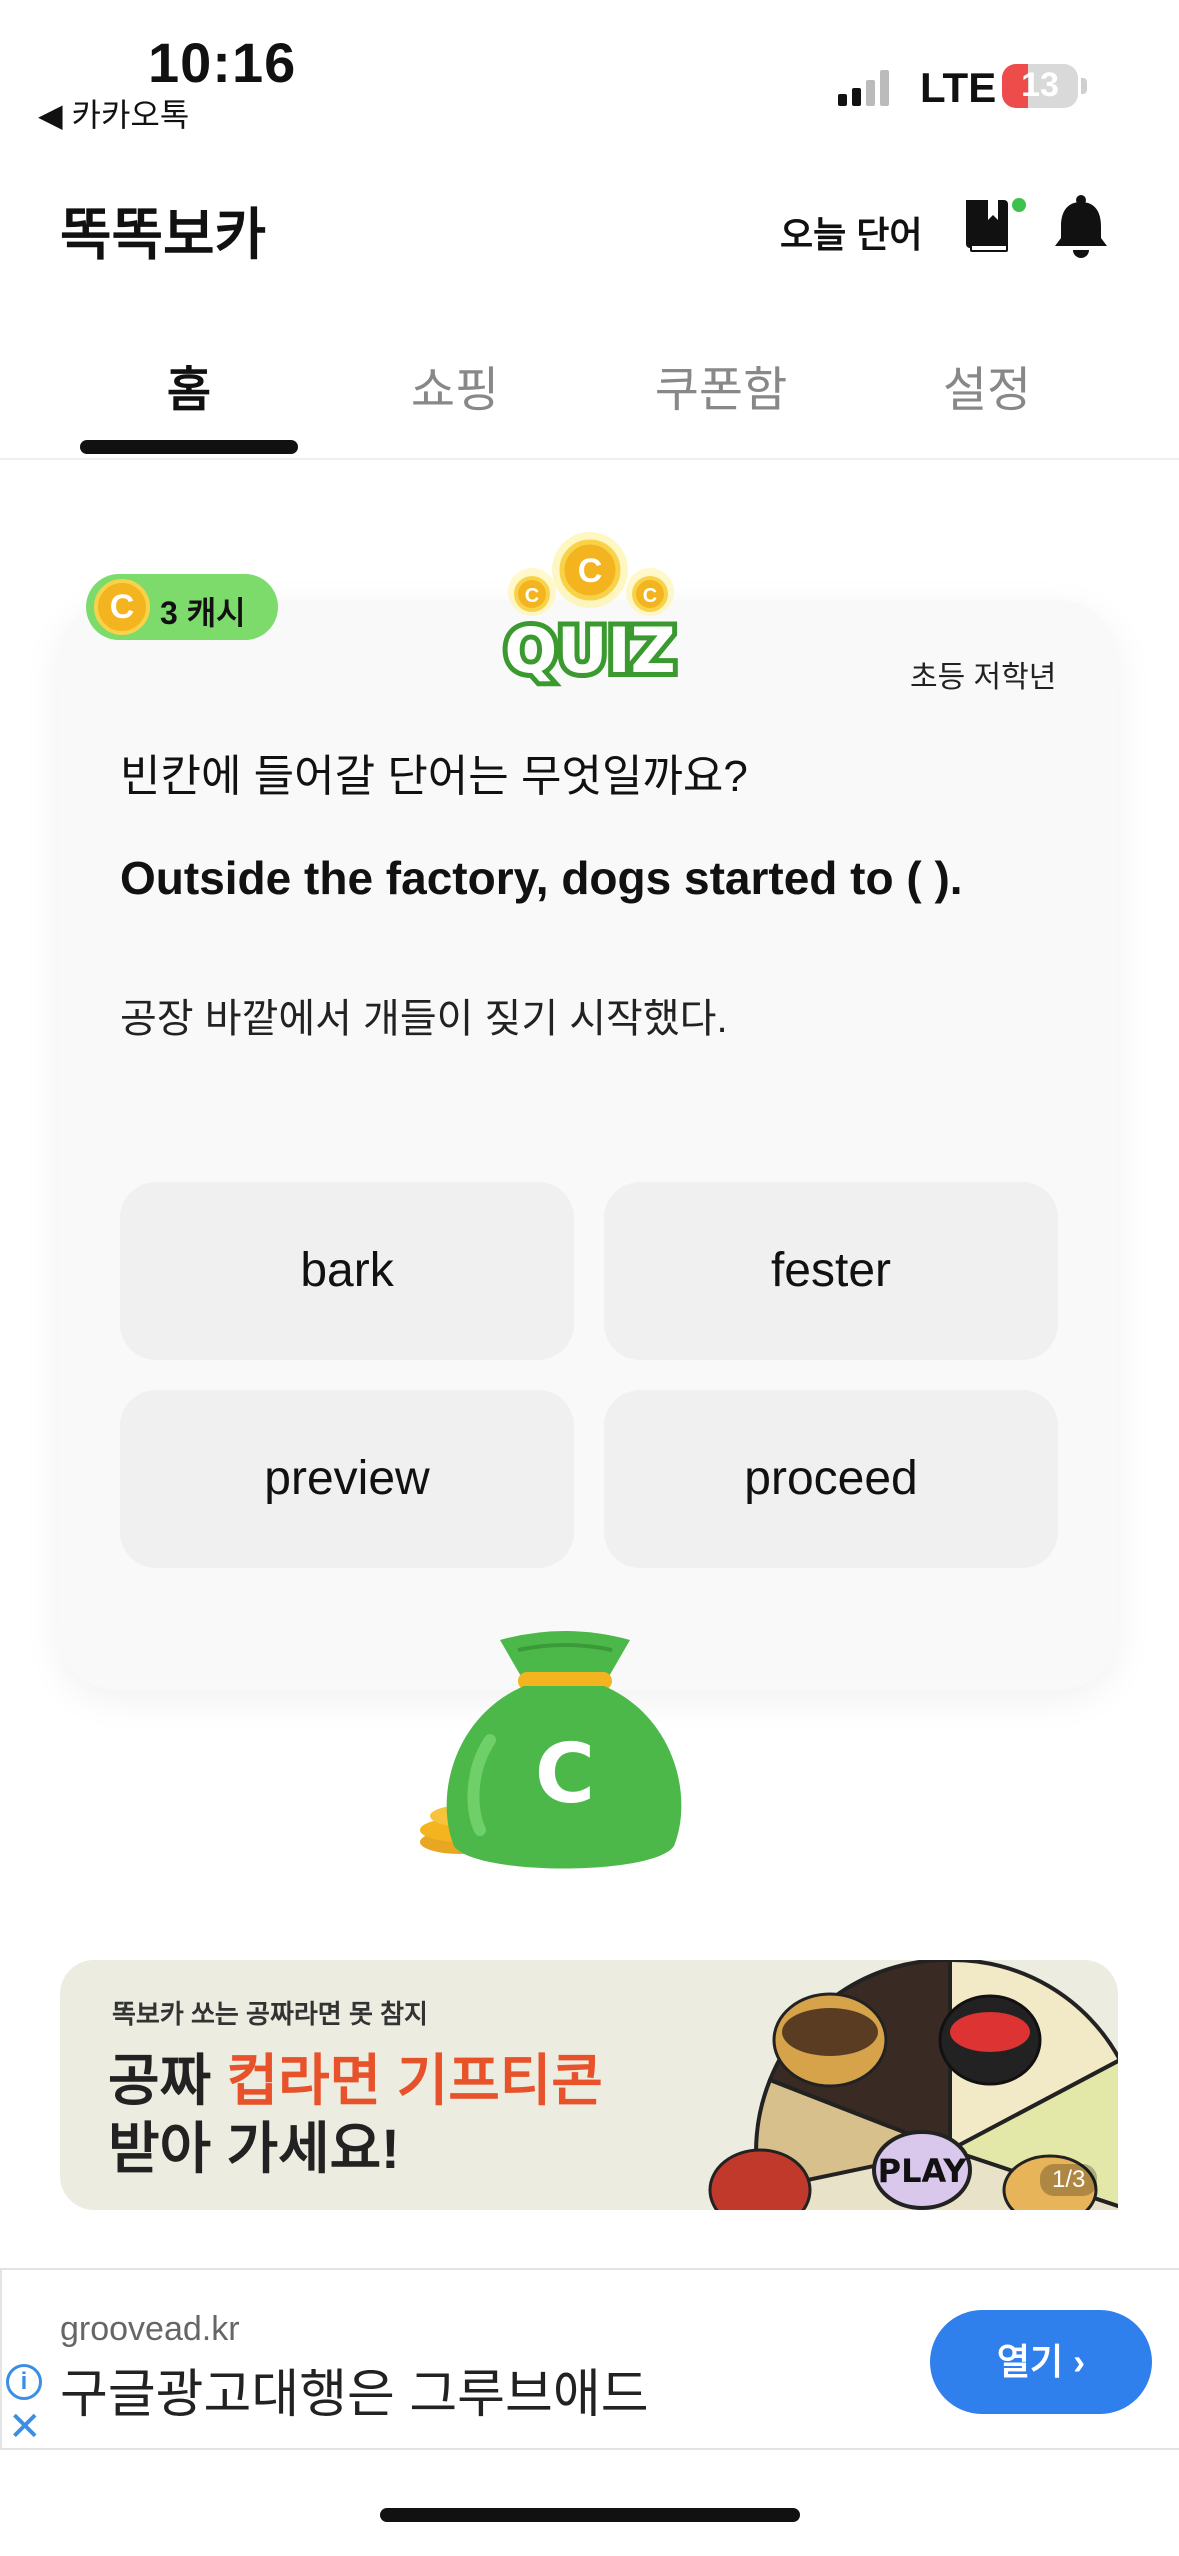 The image size is (1179, 2556). Describe the element at coordinates (1084, 86) in the screenshot. I see `battery-nub` at that location.